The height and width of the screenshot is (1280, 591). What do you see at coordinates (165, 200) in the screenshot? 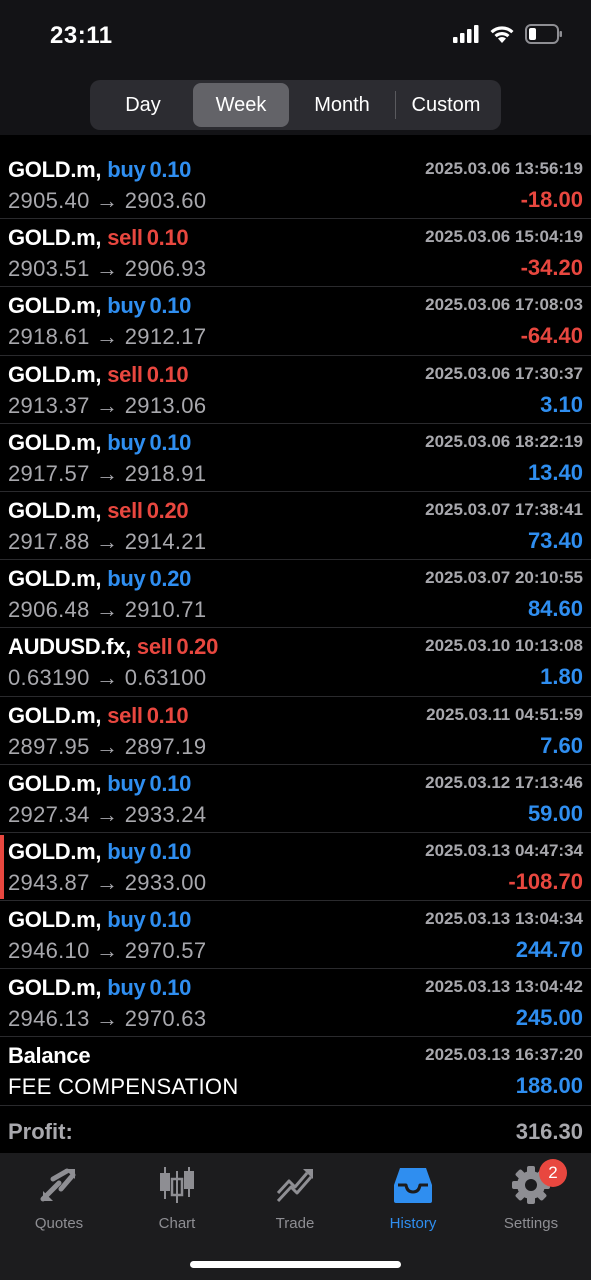
I see `close-price: 2903.60` at bounding box center [165, 200].